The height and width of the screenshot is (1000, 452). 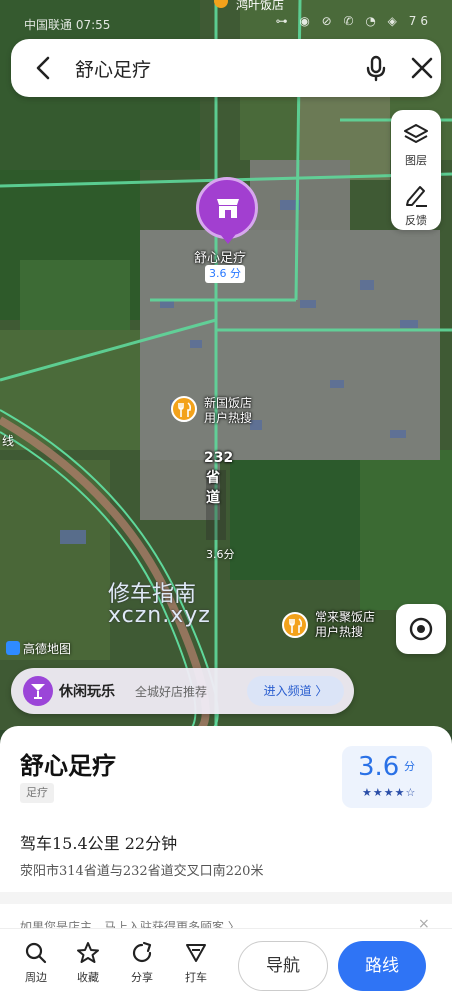 What do you see at coordinates (196, 963) in the screenshot?
I see `taxi-button: 打车` at bounding box center [196, 963].